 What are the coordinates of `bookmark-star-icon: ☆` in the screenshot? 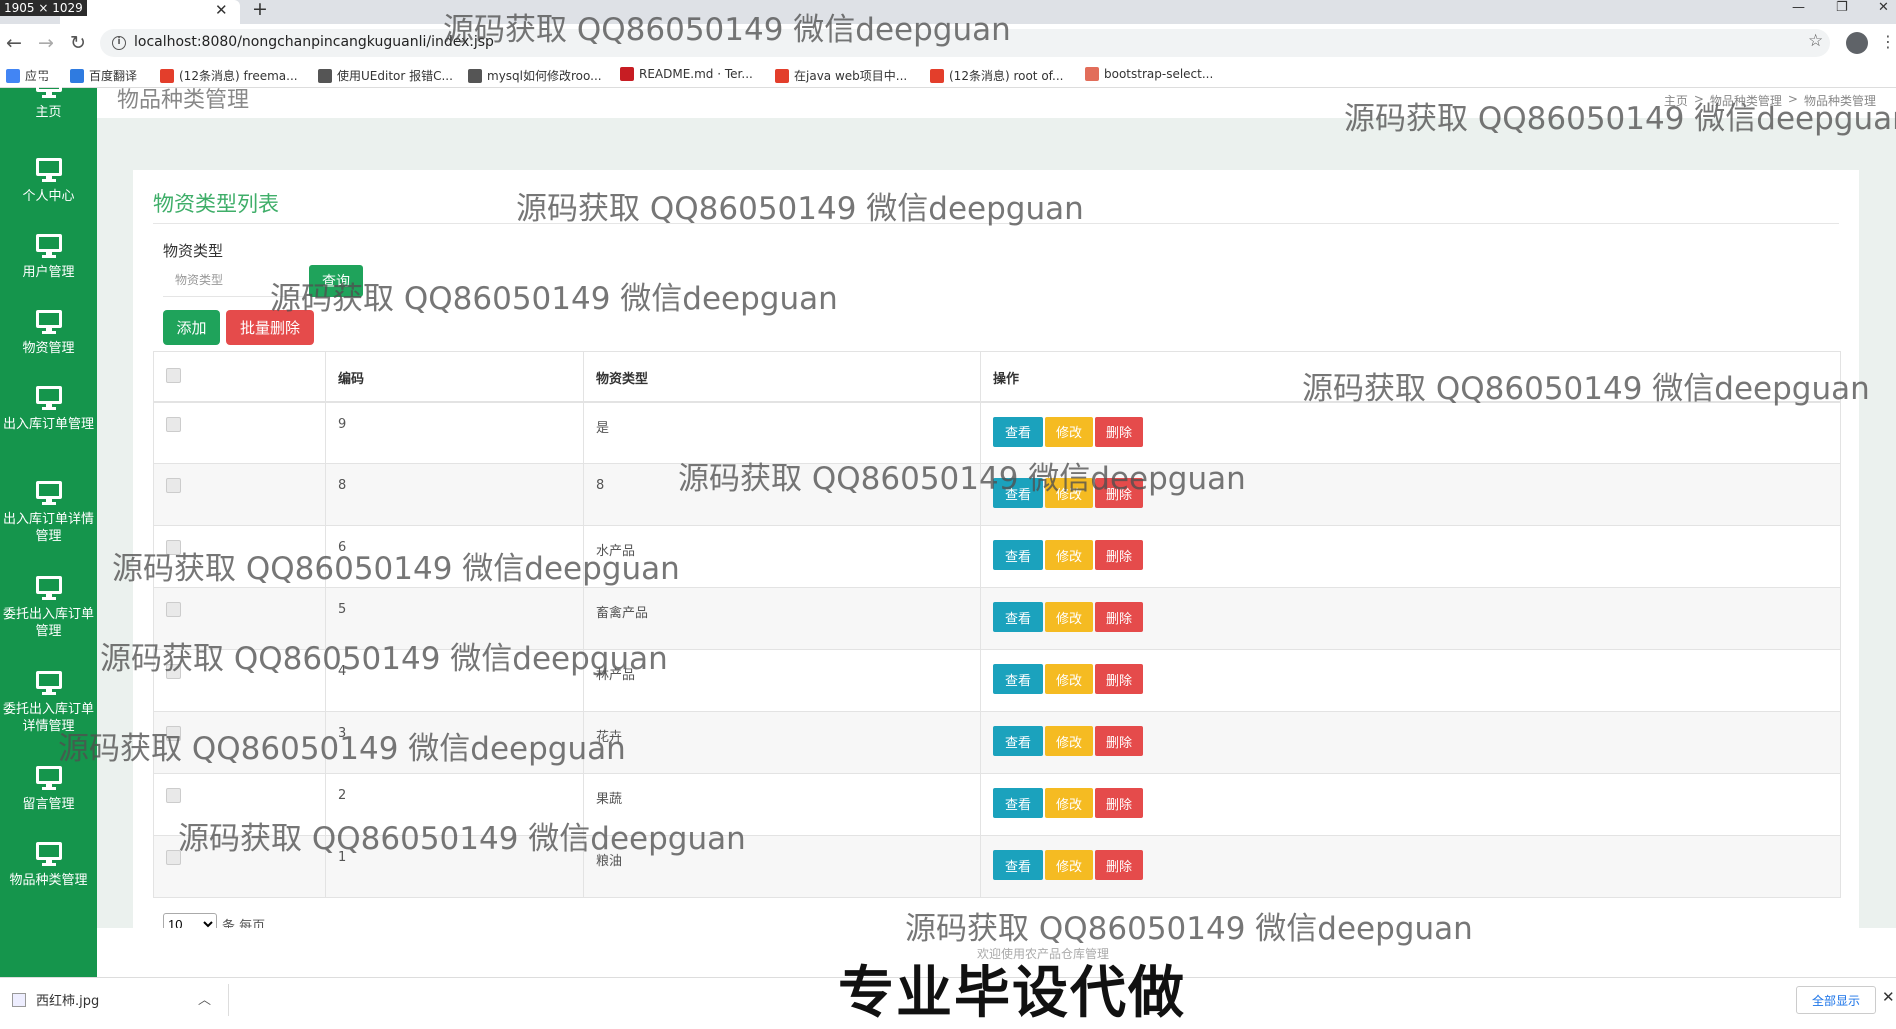 It's located at (1815, 41).